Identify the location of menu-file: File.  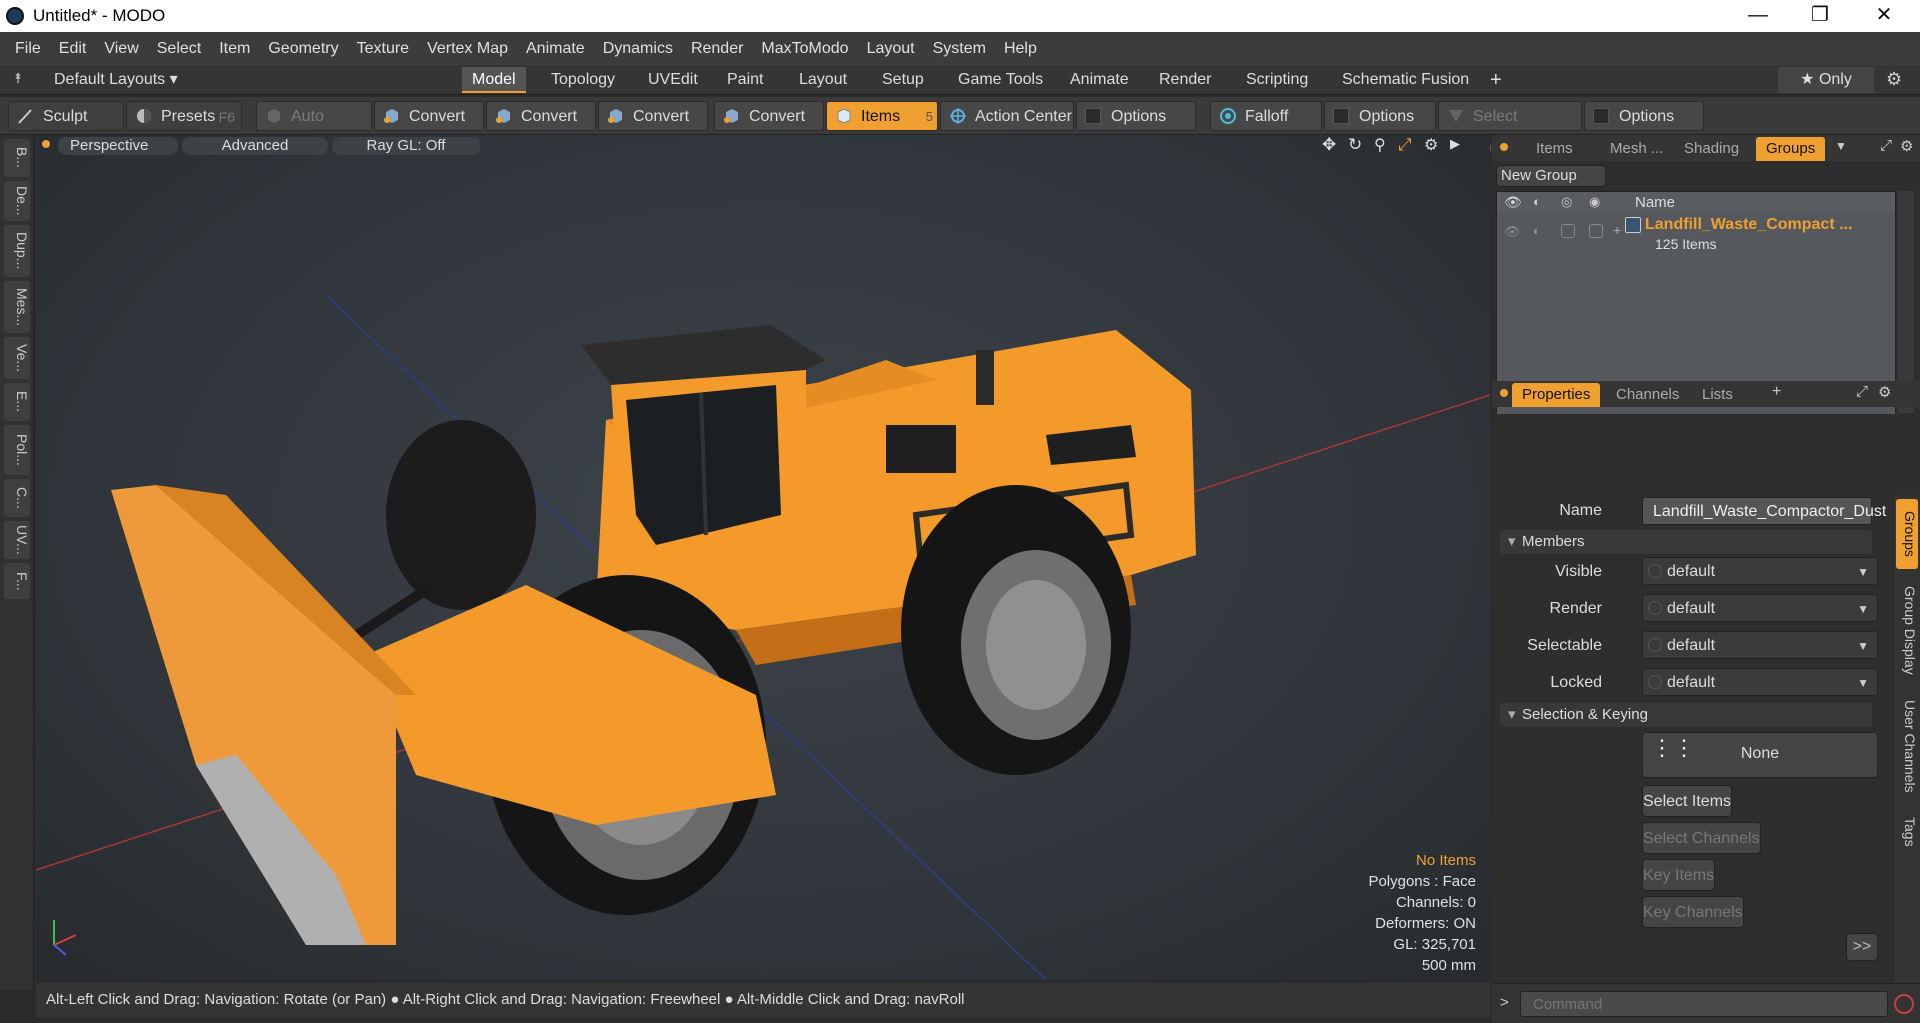
(28, 49).